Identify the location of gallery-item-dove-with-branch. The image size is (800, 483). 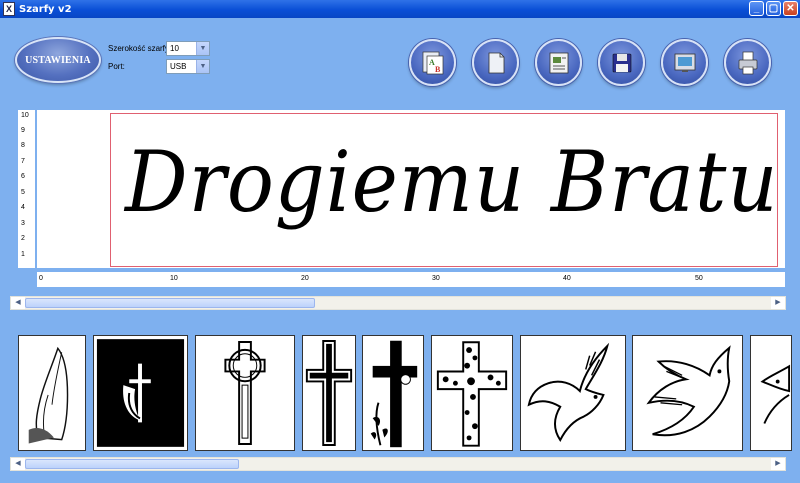
(687, 393).